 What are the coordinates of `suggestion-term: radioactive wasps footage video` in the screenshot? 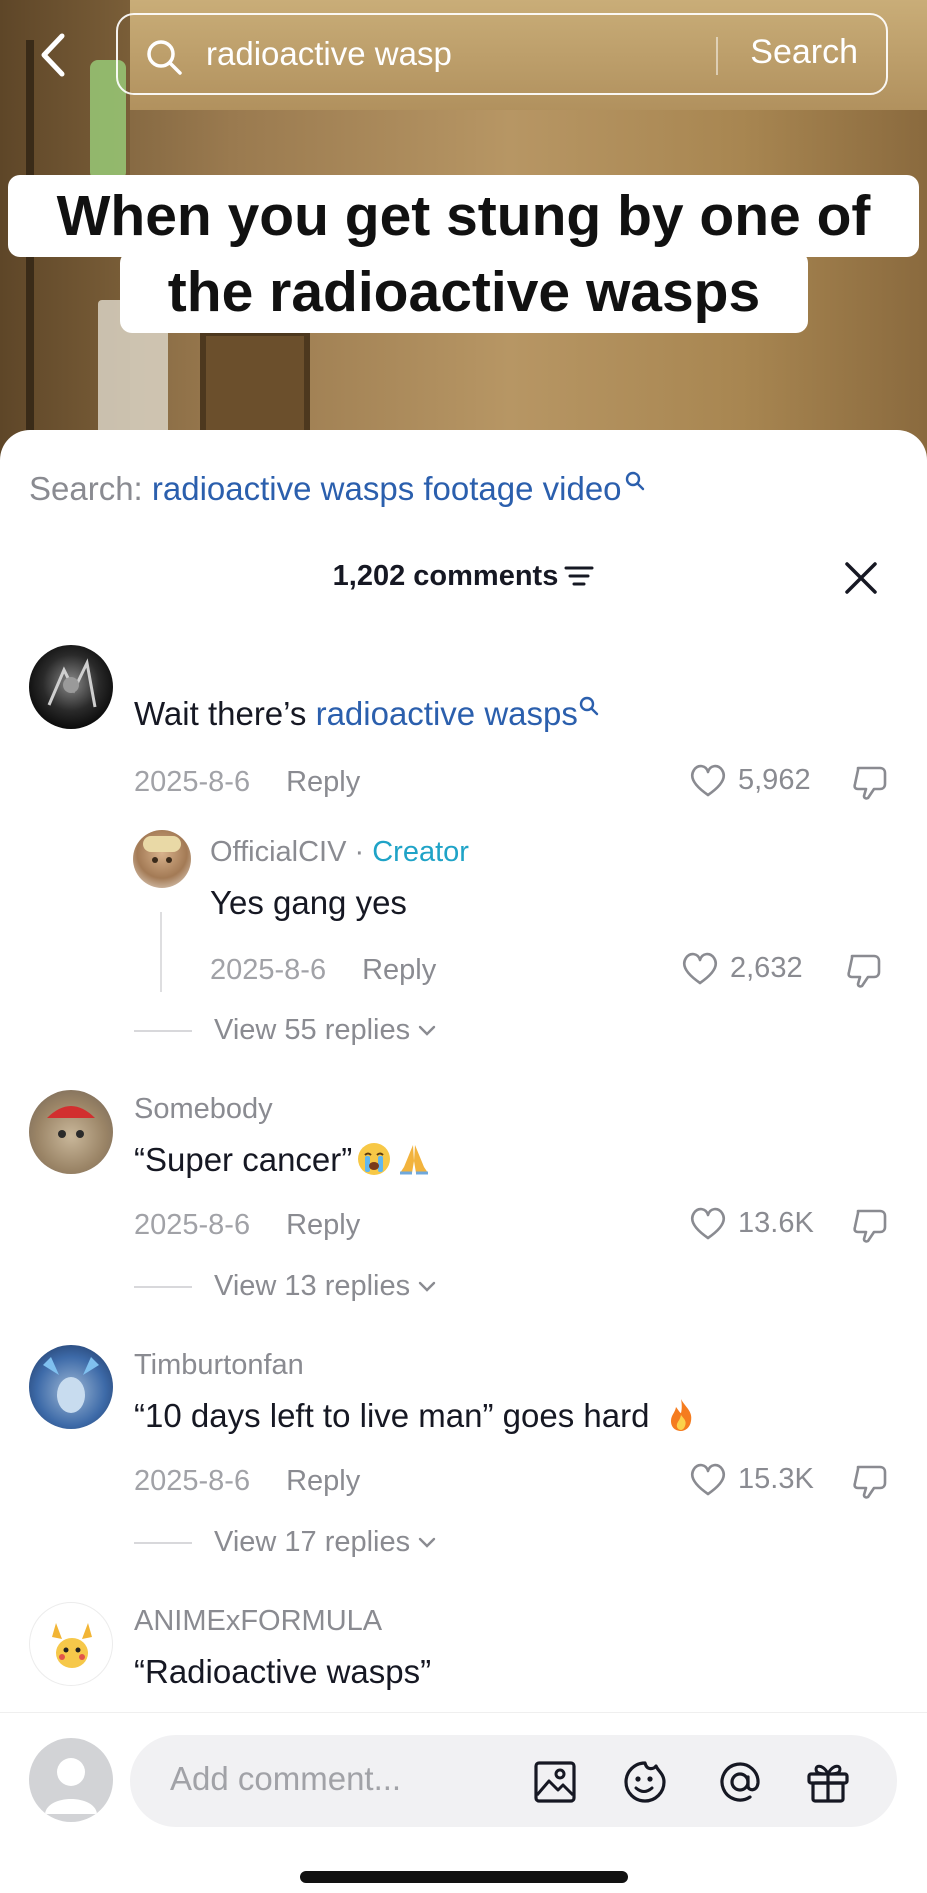 It's located at (387, 488).